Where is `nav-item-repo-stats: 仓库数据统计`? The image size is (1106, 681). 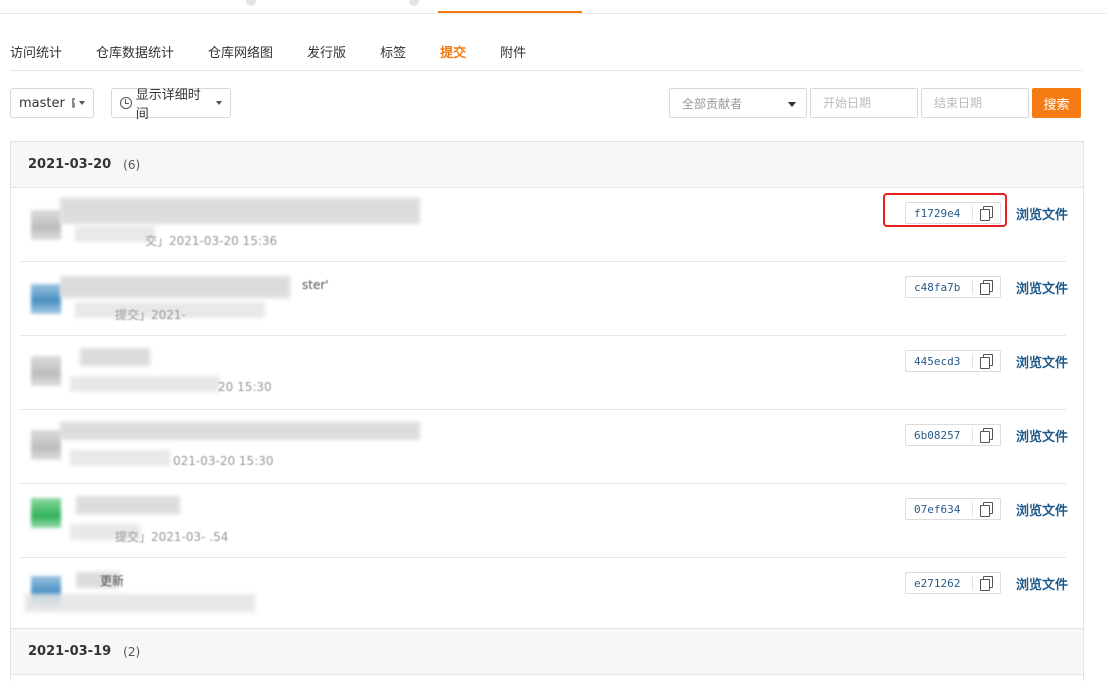
nav-item-repo-stats: 仓库数据统计 is located at coordinates (135, 57).